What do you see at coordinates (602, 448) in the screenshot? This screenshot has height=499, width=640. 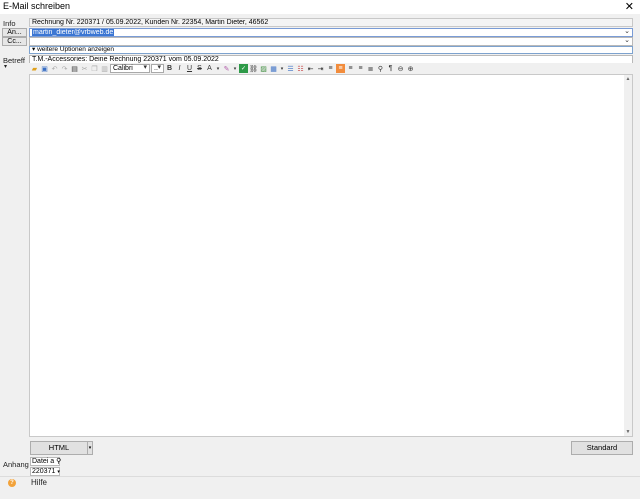 I see `standard-button: Standard` at bounding box center [602, 448].